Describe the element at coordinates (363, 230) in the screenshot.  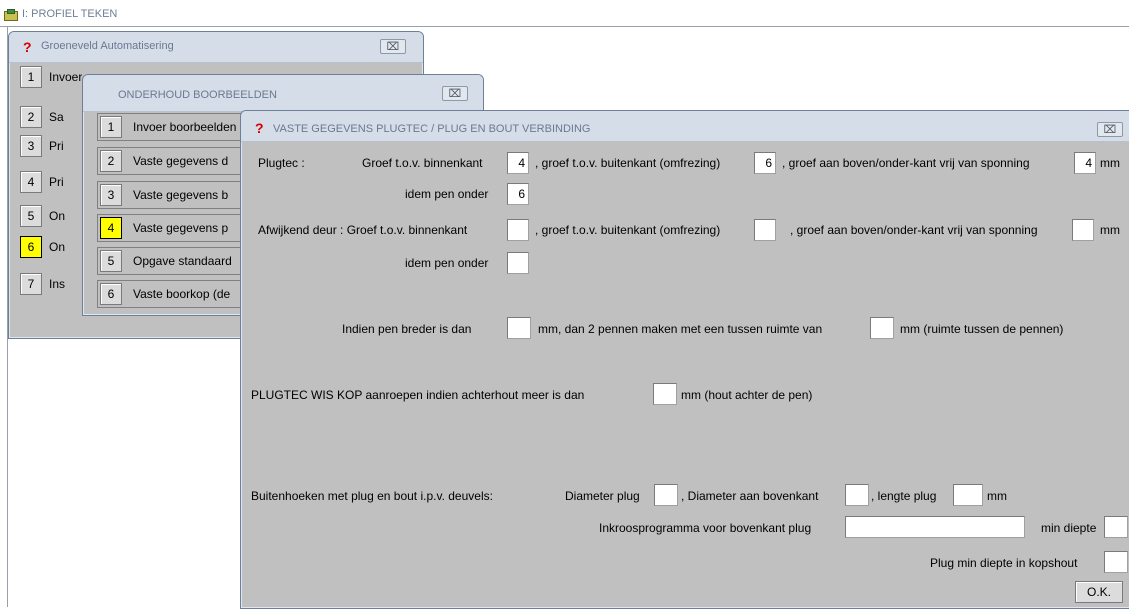
I see `afwijkend-label: Afwijkend deur : Groef t.o.v. binnenkant` at that location.